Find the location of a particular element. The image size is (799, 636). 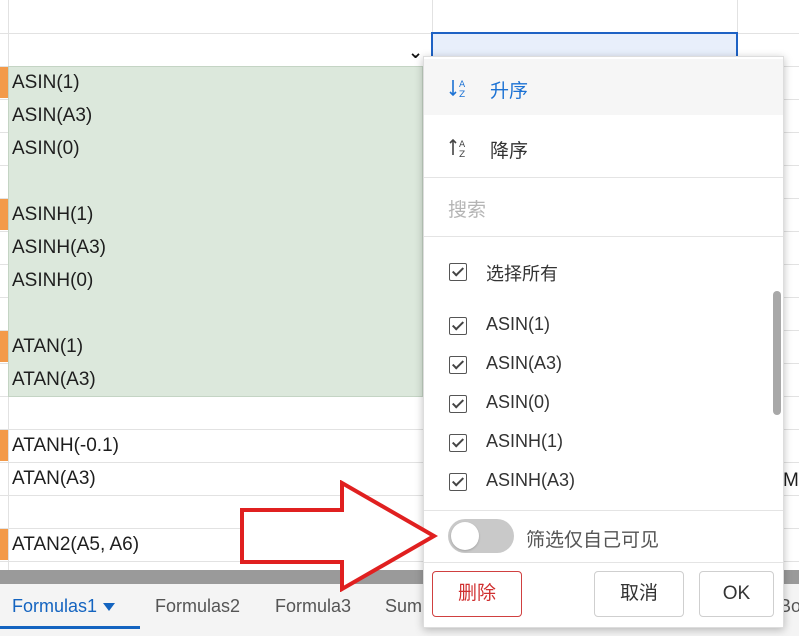

search-input: 搜索 is located at coordinates (467, 208).